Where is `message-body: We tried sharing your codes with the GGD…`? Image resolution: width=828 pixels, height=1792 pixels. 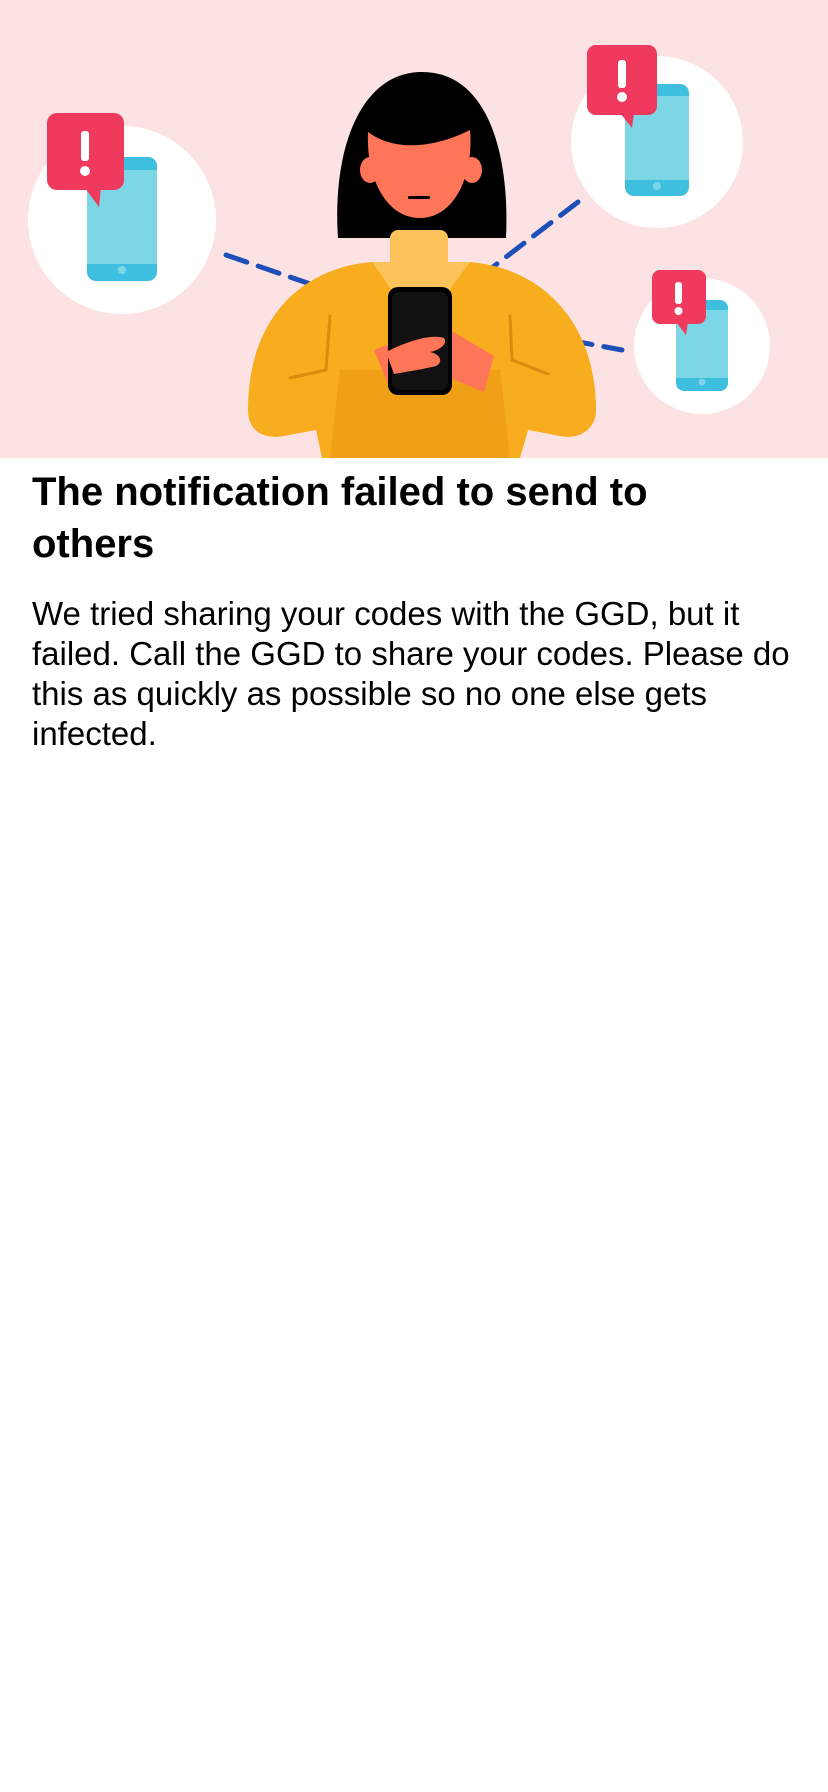 message-body: We tried sharing your codes with the GGD… is located at coordinates (411, 673).